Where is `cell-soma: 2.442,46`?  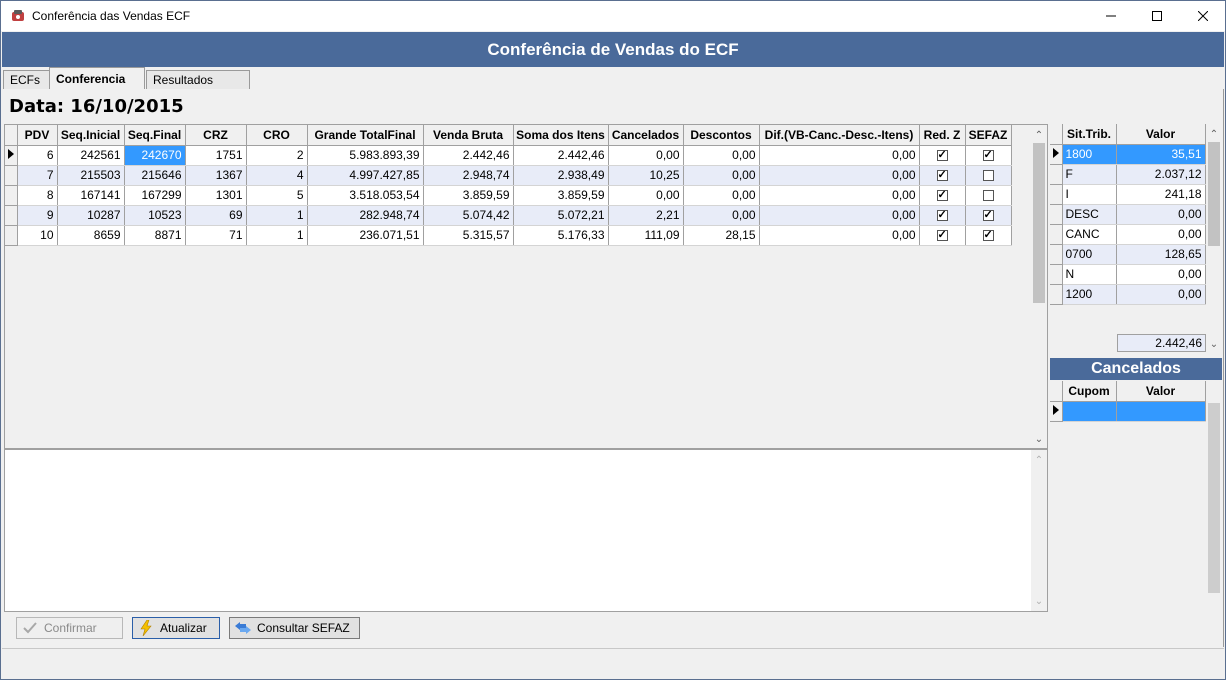
cell-soma: 2.442,46 is located at coordinates (561, 155).